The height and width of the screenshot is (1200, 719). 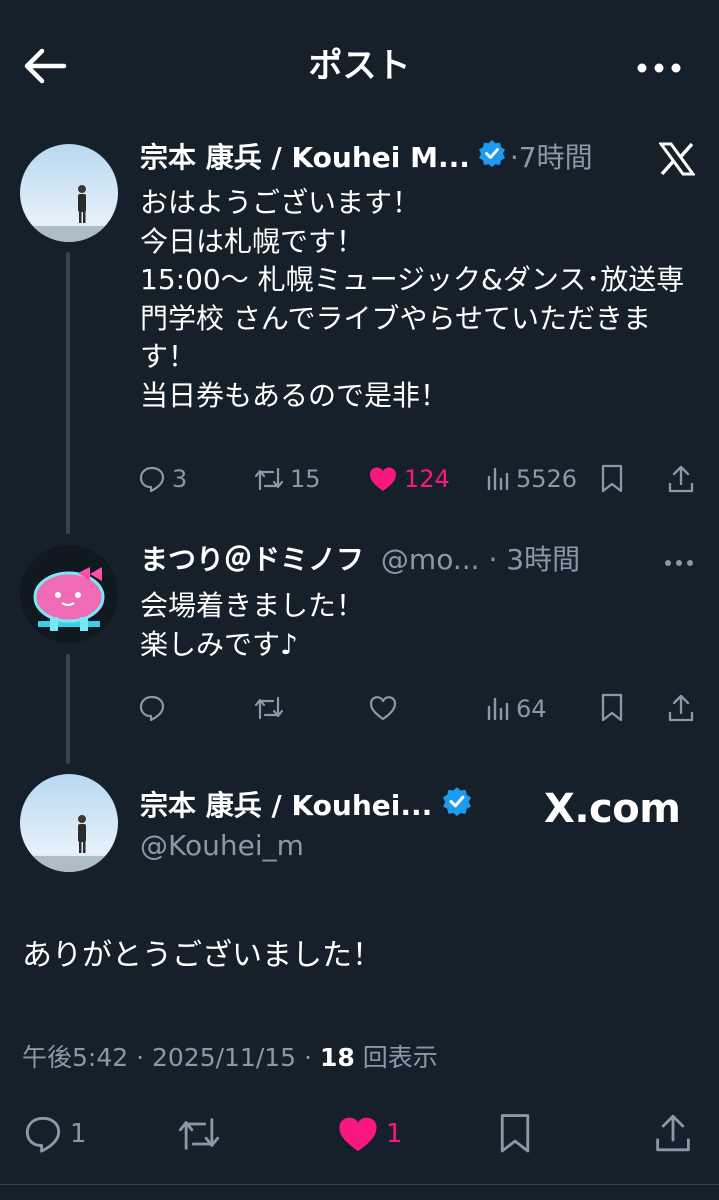 What do you see at coordinates (531, 709) in the screenshot?
I see `view-count: 64` at bounding box center [531, 709].